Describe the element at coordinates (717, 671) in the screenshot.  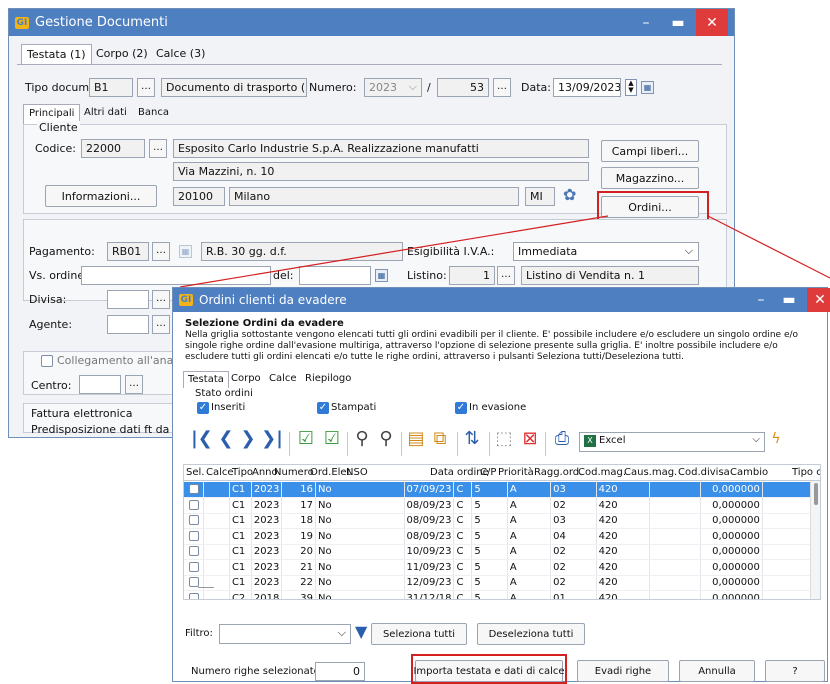
I see `annulla-button: Annulla` at that location.